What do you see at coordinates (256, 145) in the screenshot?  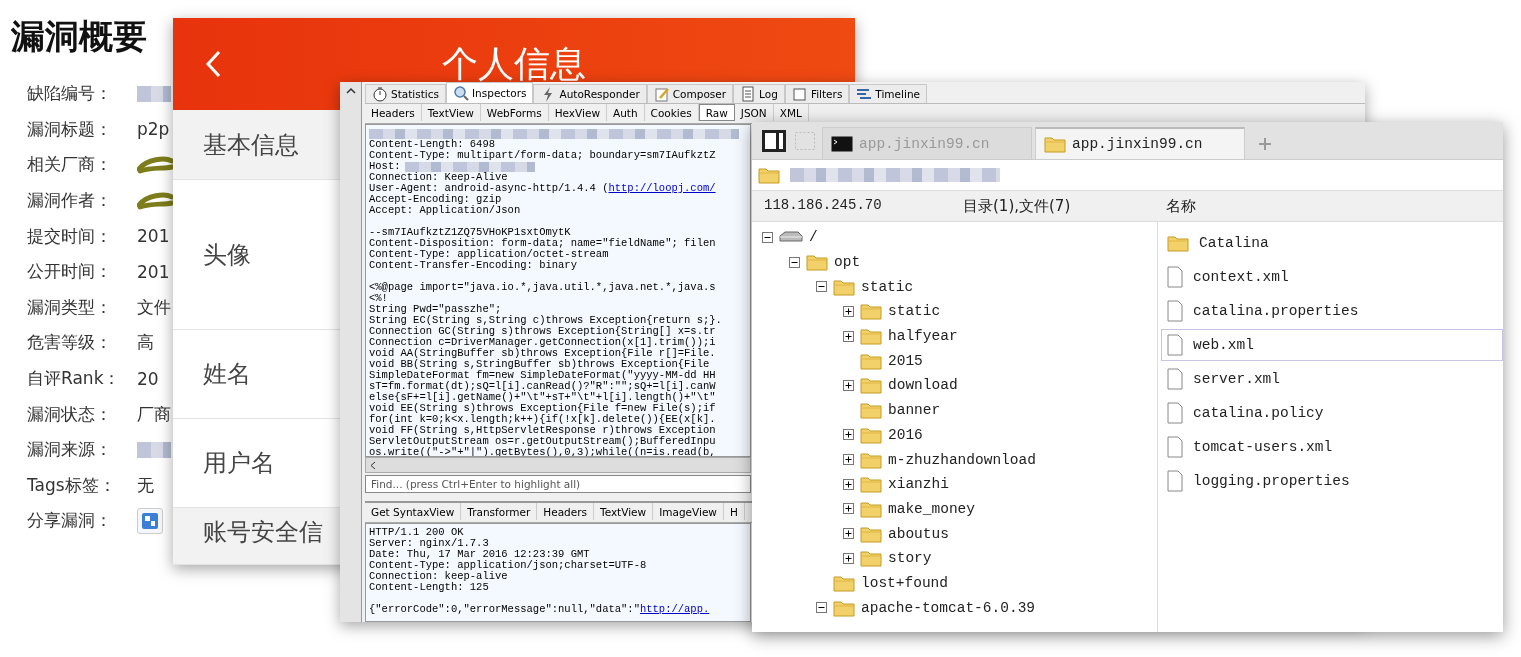 I see `section-header: 基本信息` at bounding box center [256, 145].